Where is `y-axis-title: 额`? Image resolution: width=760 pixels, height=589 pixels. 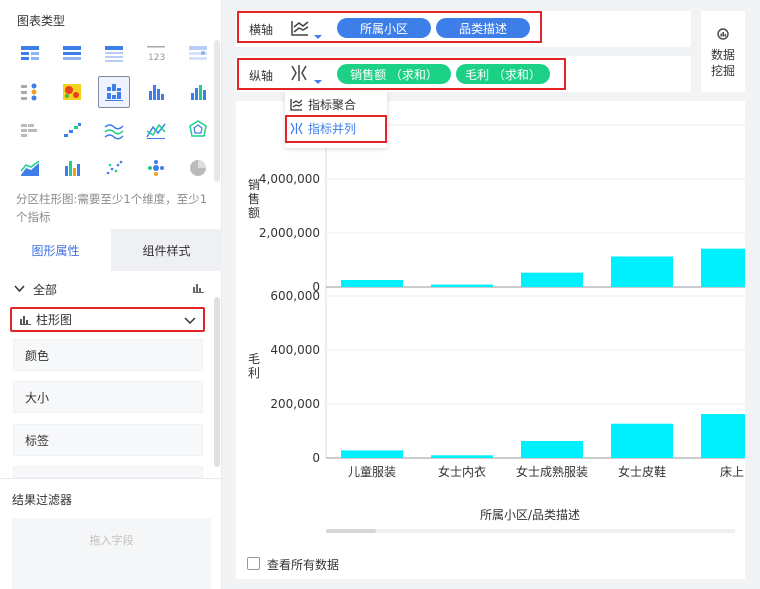
y-axis-title: 额 is located at coordinates (254, 213).